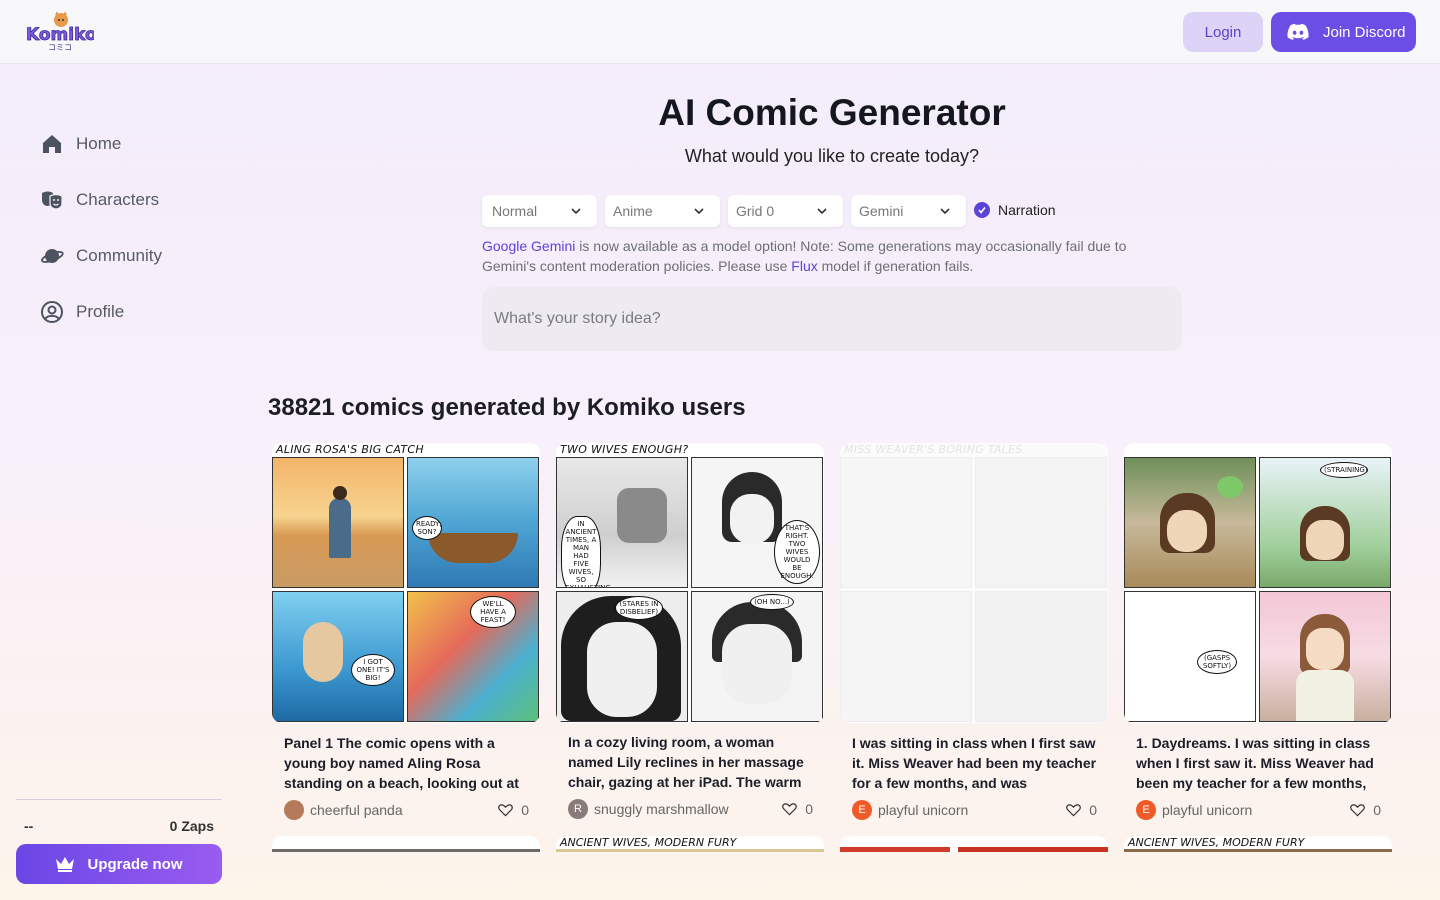 The width and height of the screenshot is (1440, 900). Describe the element at coordinates (804, 266) in the screenshot. I see `flux-link: Flux` at that location.